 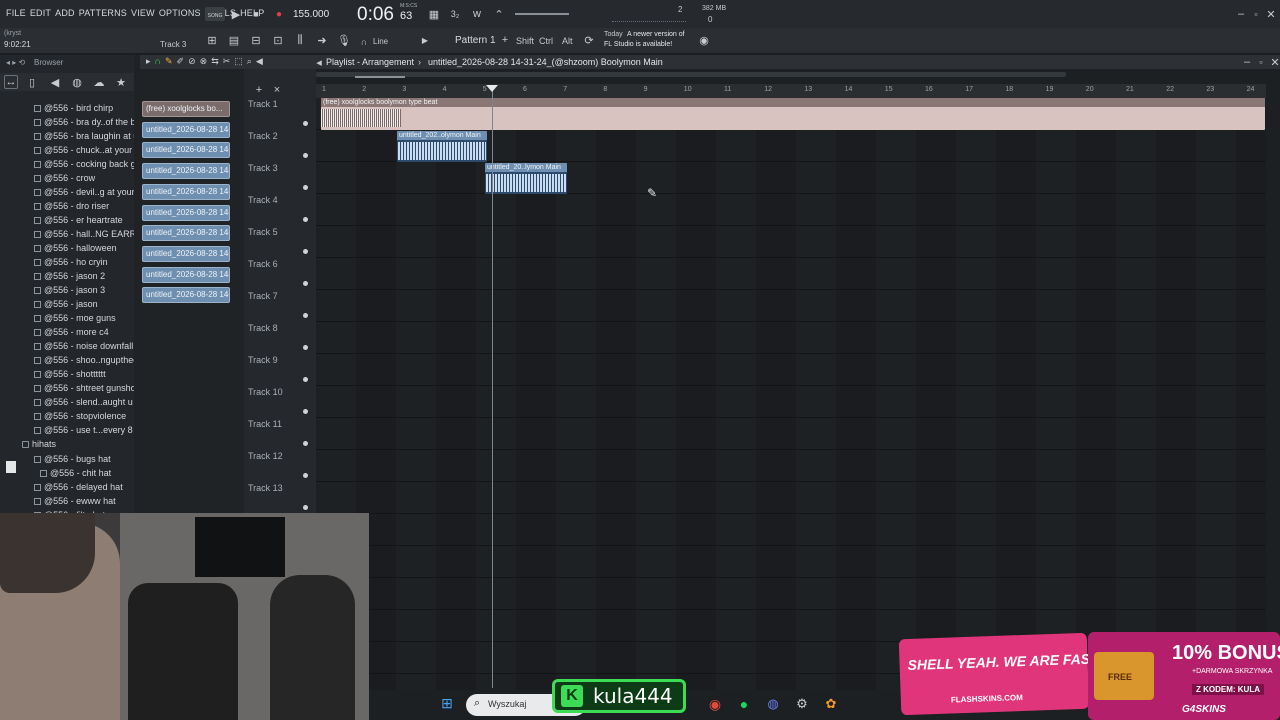 I want to click on browser-subitem: @556 - ewww hat, so click(x=75, y=501).